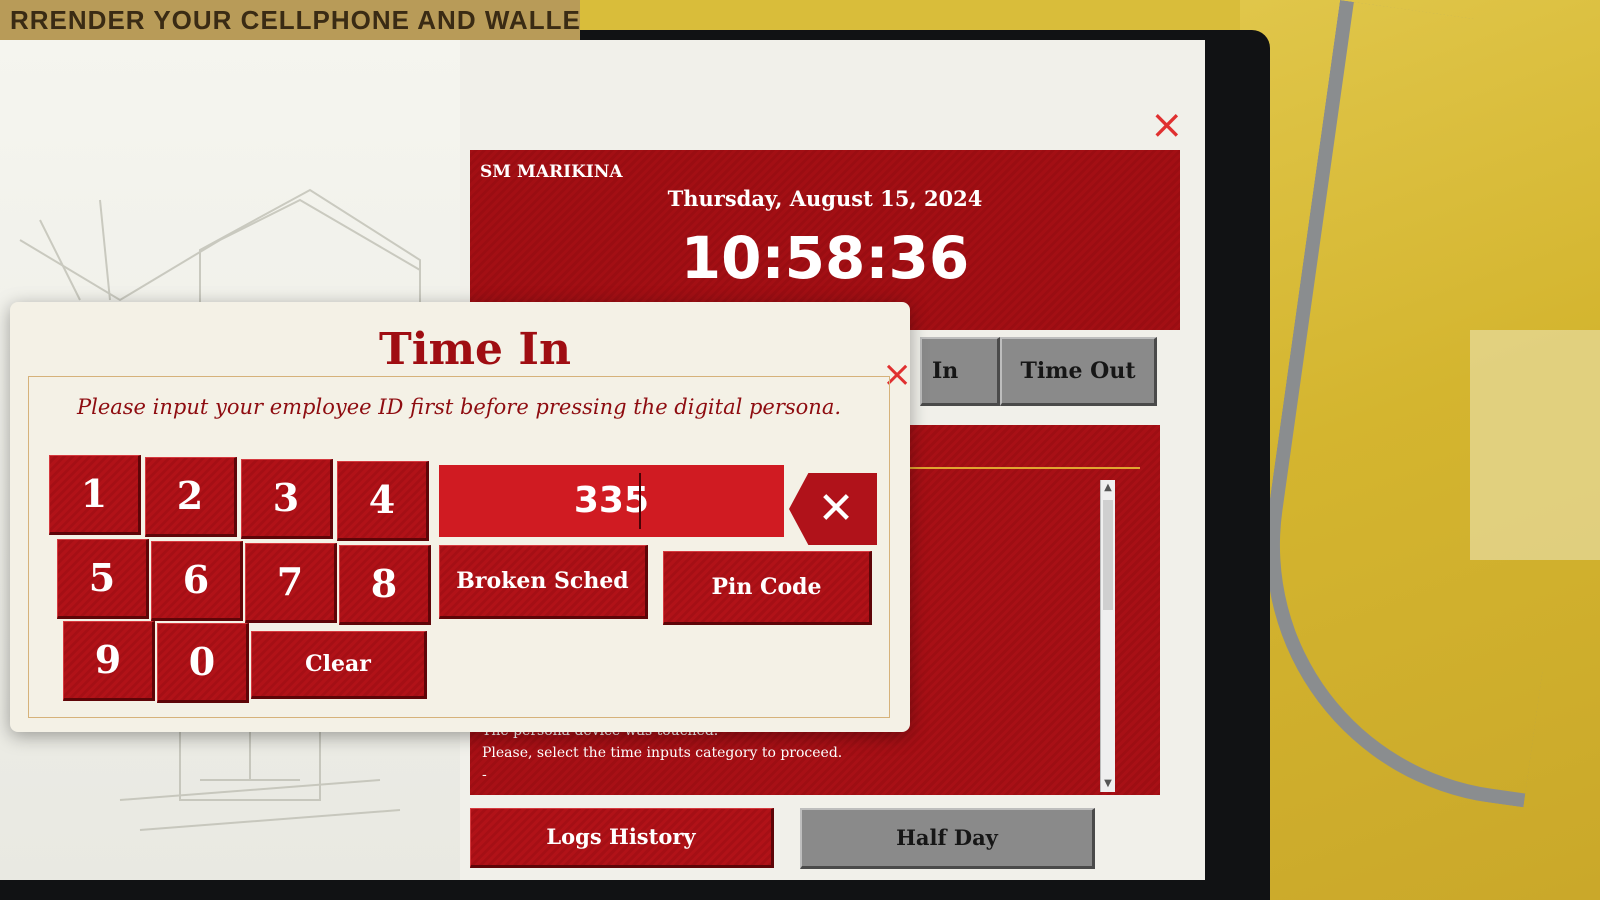 This screenshot has width=1600, height=900. I want to click on scroll-up-icon: ▲, so click(1108, 488).